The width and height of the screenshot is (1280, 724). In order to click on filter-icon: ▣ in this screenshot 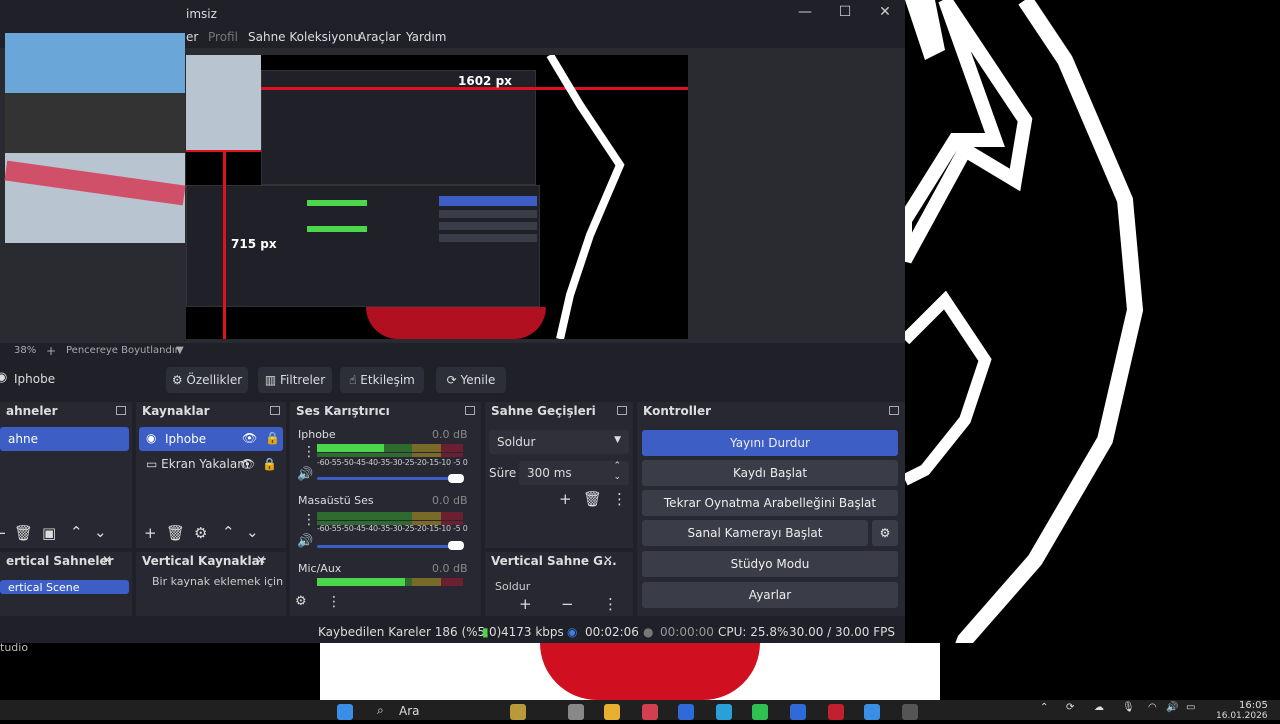, I will do `click(49, 533)`.